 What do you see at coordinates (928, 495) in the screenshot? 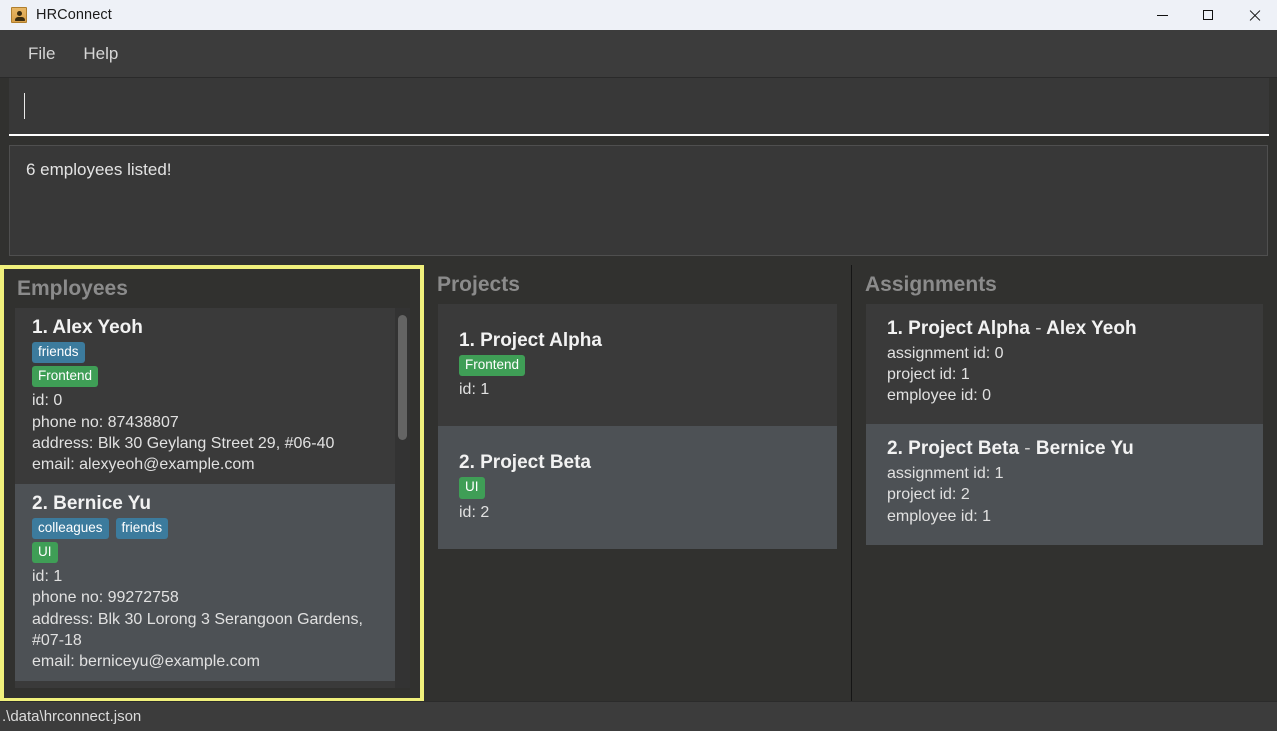
I see `assignment-project-id: project id: 2` at bounding box center [928, 495].